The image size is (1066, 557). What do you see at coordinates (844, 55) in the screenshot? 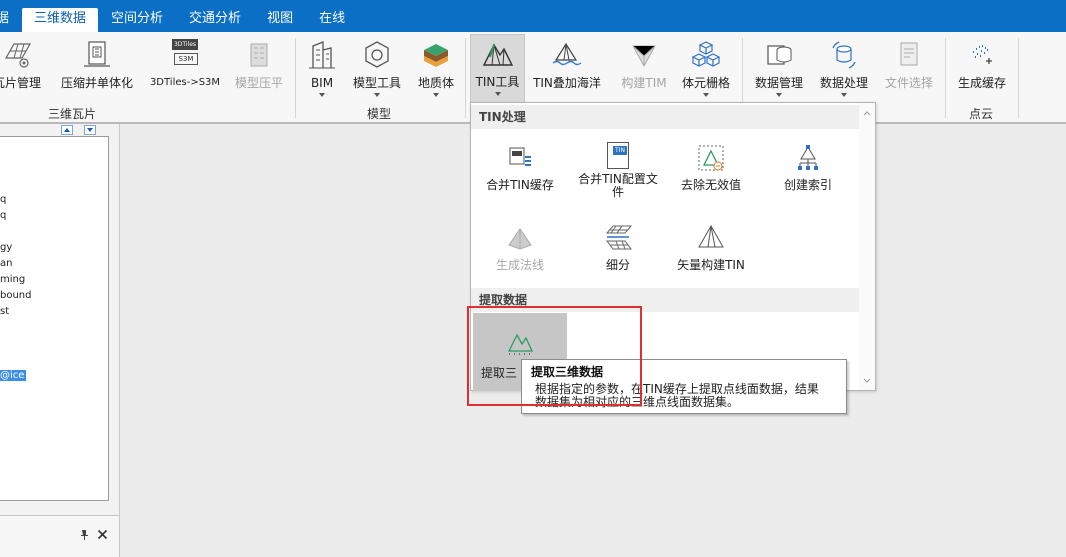
I see `database-process-icon` at bounding box center [844, 55].